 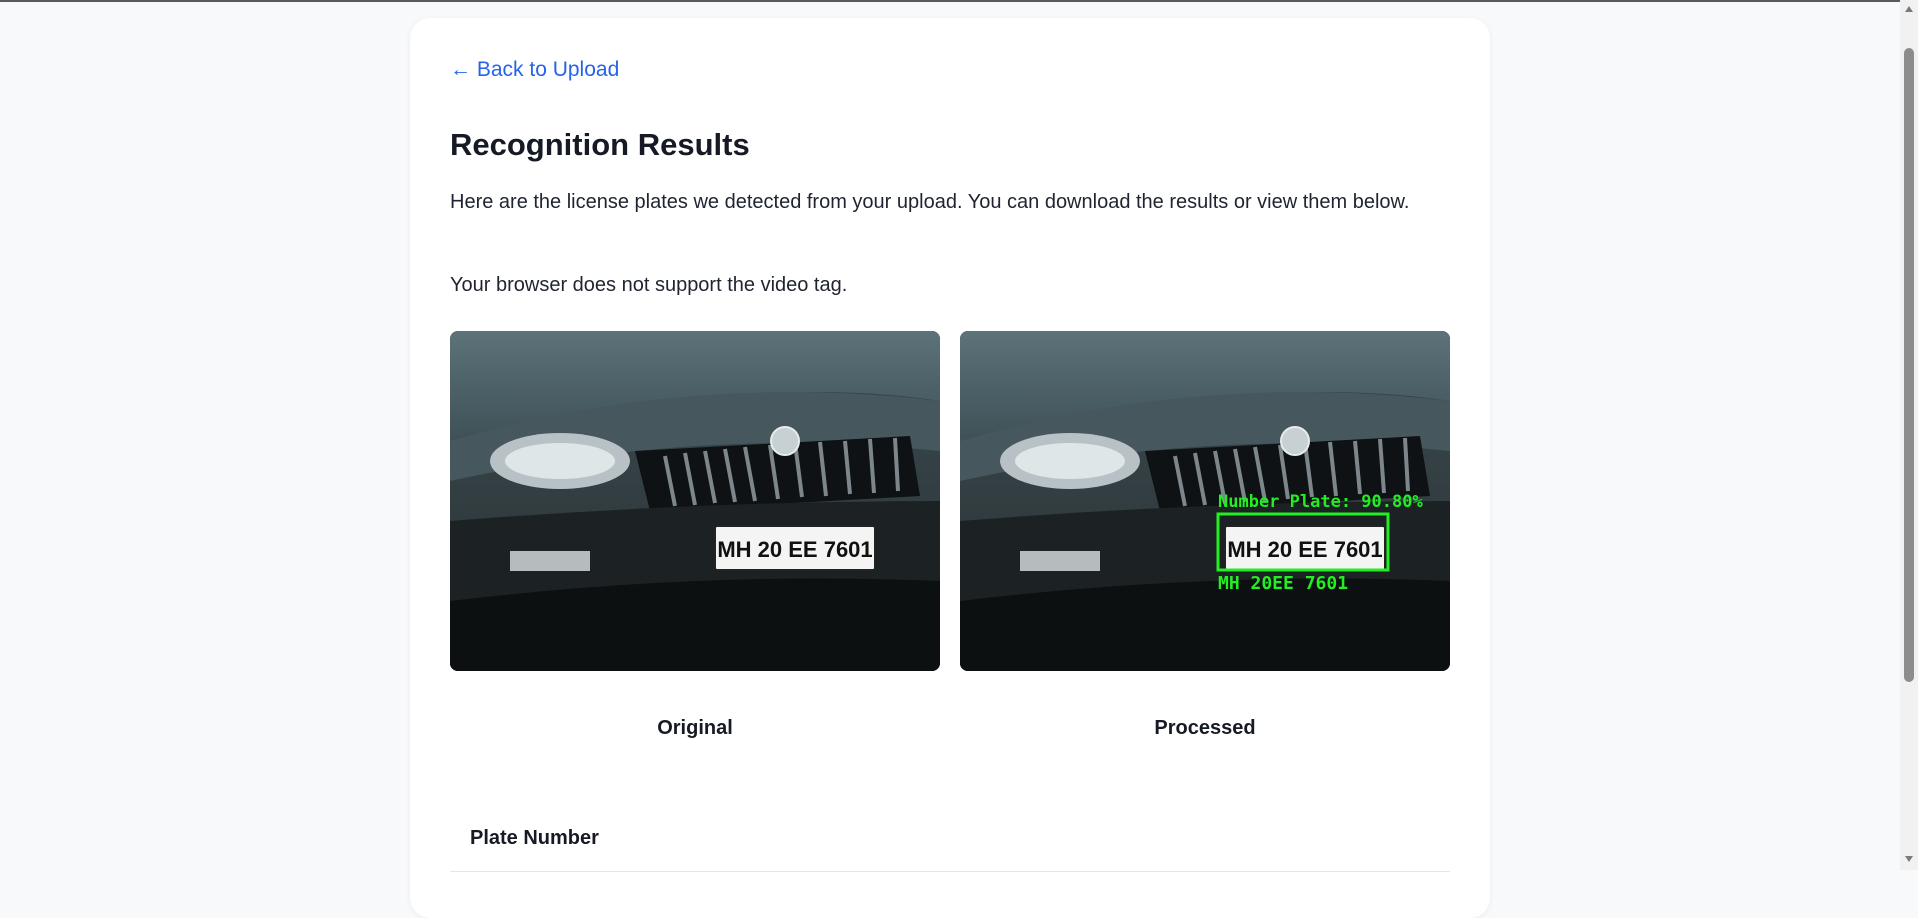 What do you see at coordinates (695, 728) in the screenshot?
I see `original-caption: Original` at bounding box center [695, 728].